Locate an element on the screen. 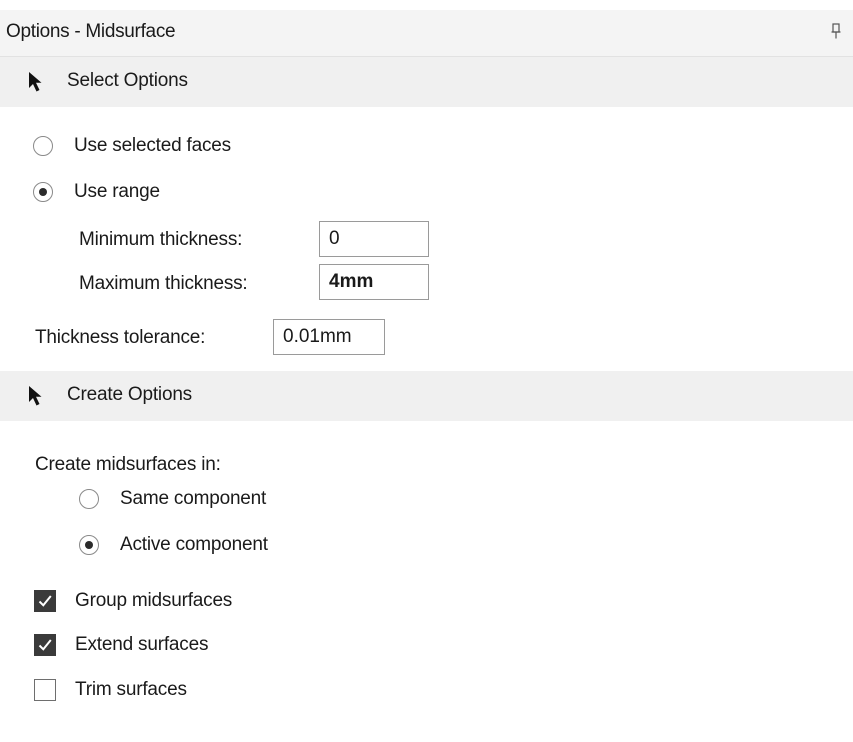 This screenshot has width=853, height=742. max-thickness-label: Maximum thickness: is located at coordinates (163, 283).